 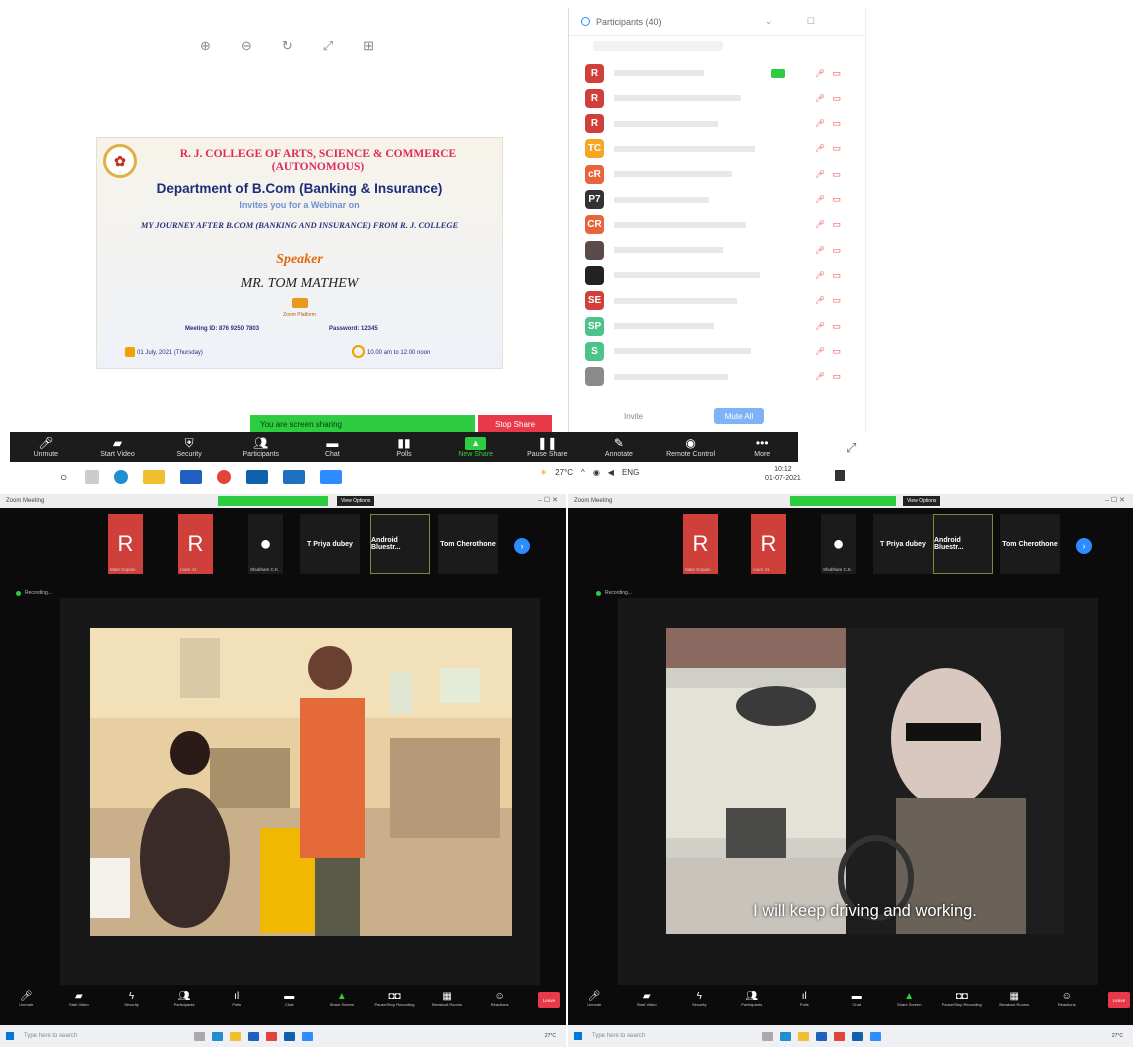 What do you see at coordinates (1014, 999) in the screenshot?
I see `breakout-rooms-button: ▦ Breakout Rooms` at bounding box center [1014, 999].